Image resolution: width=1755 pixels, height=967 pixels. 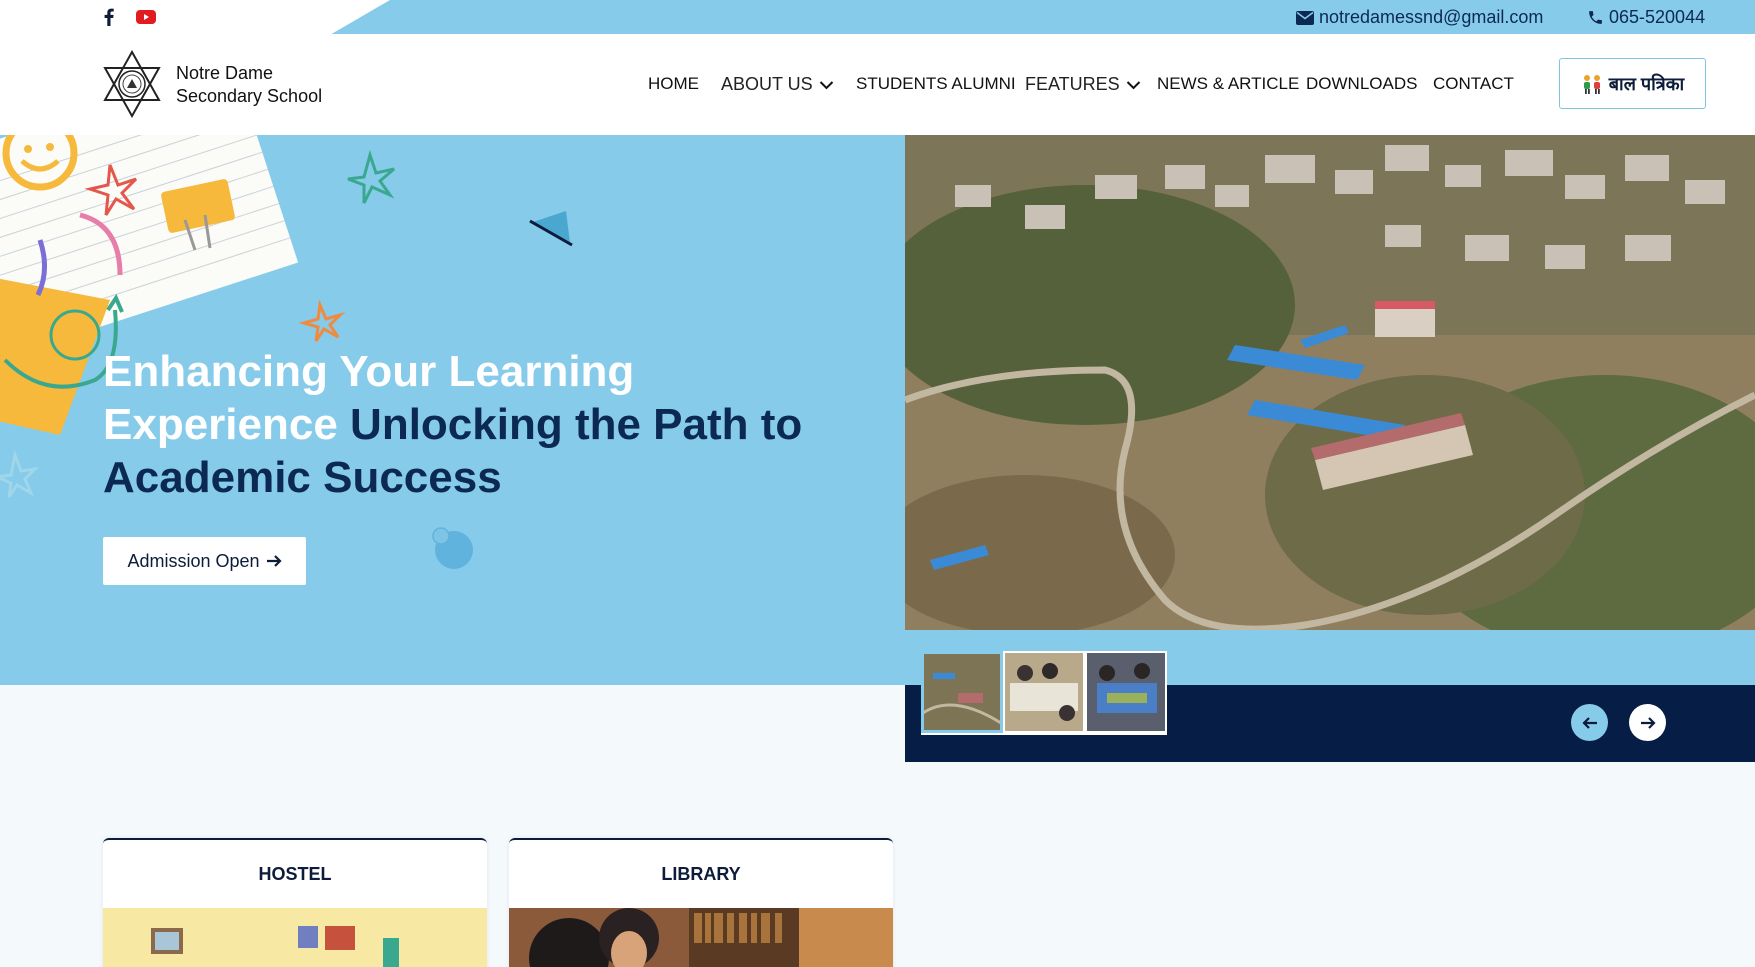 I want to click on nav-downloads: DOWNLOADS, so click(x=1361, y=84).